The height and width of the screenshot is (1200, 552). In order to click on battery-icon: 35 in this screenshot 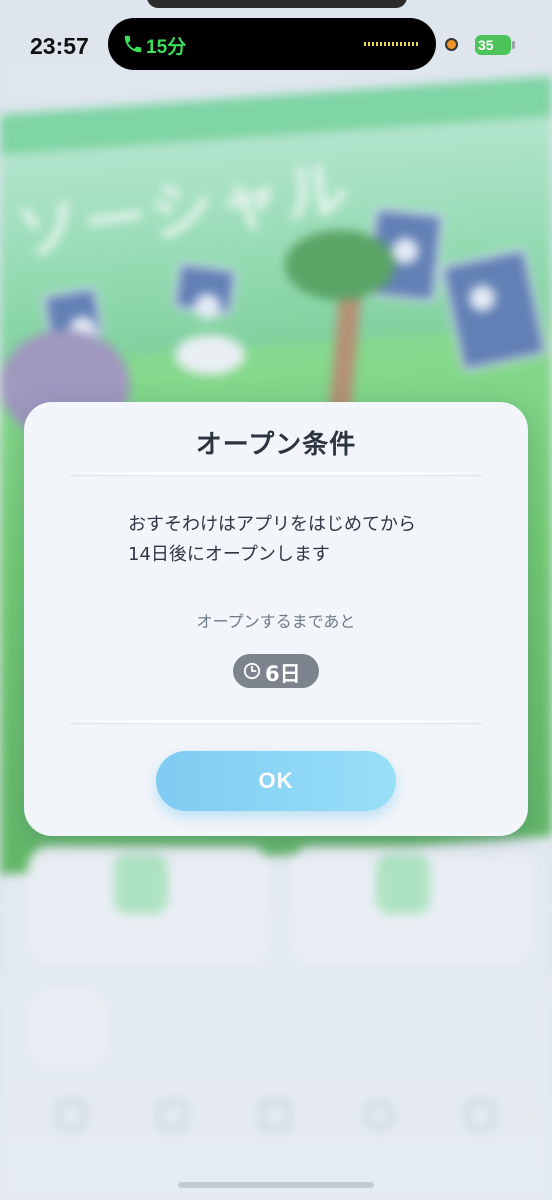, I will do `click(493, 45)`.